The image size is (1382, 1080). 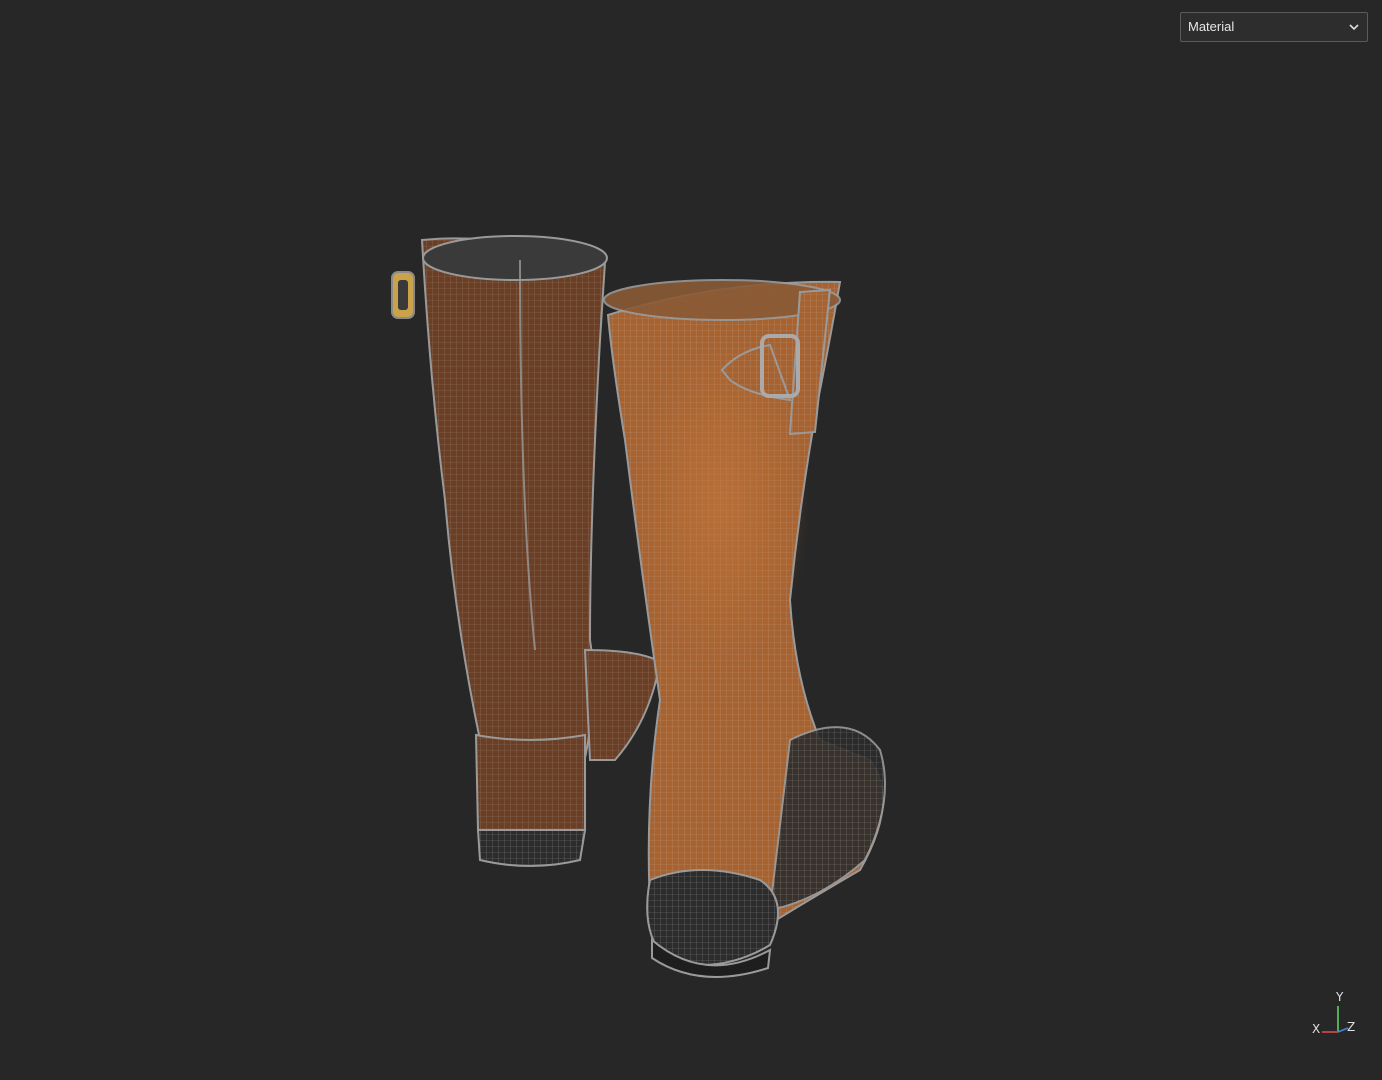 I want to click on z-axis-label: Z, so click(x=1351, y=1027).